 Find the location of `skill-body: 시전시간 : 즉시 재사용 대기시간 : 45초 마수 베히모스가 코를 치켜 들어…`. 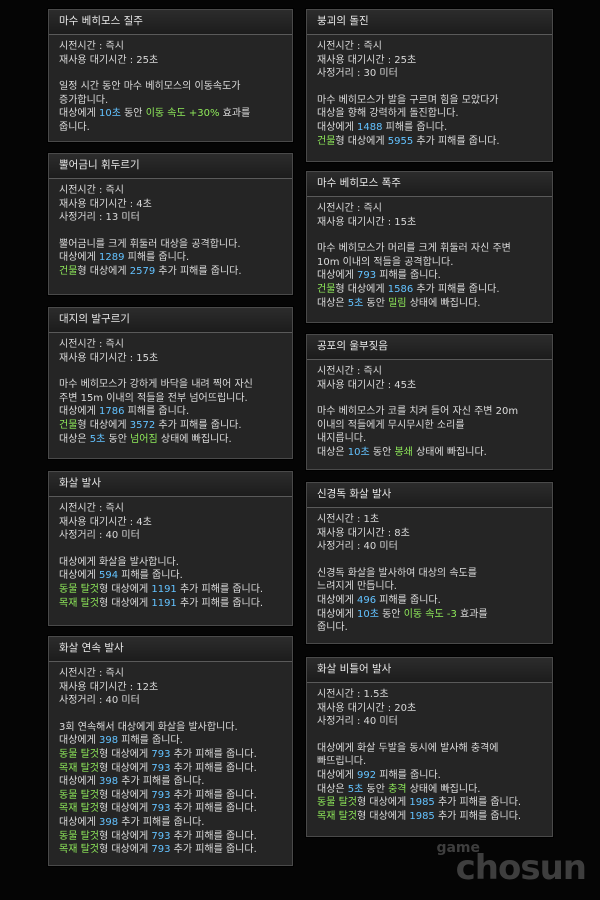

skill-body: 시전시간 : 즉시 재사용 대기시간 : 45초 마수 베히모스가 코를 치켜 들어… is located at coordinates (429, 410).